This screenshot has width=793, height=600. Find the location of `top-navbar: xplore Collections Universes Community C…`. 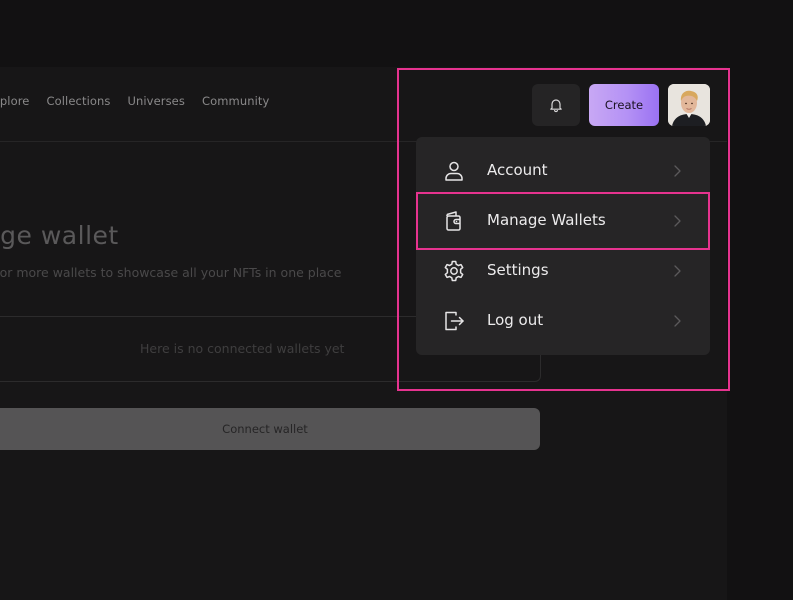

top-navbar: xplore Collections Universes Community C… is located at coordinates (363, 104).